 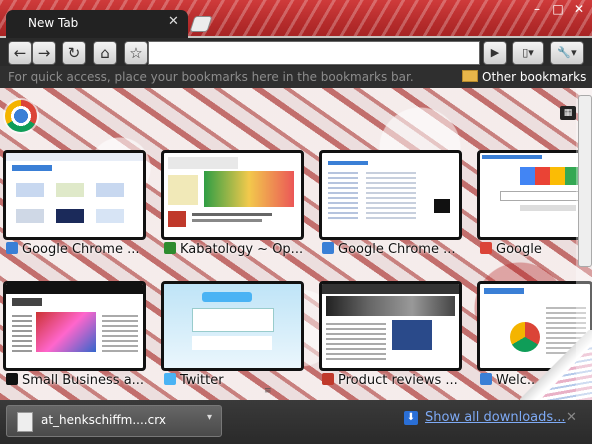 What do you see at coordinates (173, 21) in the screenshot?
I see `tab-close-icon: ✕` at bounding box center [173, 21].